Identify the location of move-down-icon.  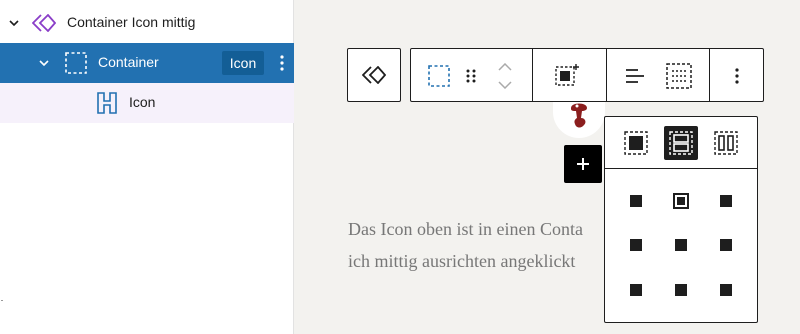
(505, 85).